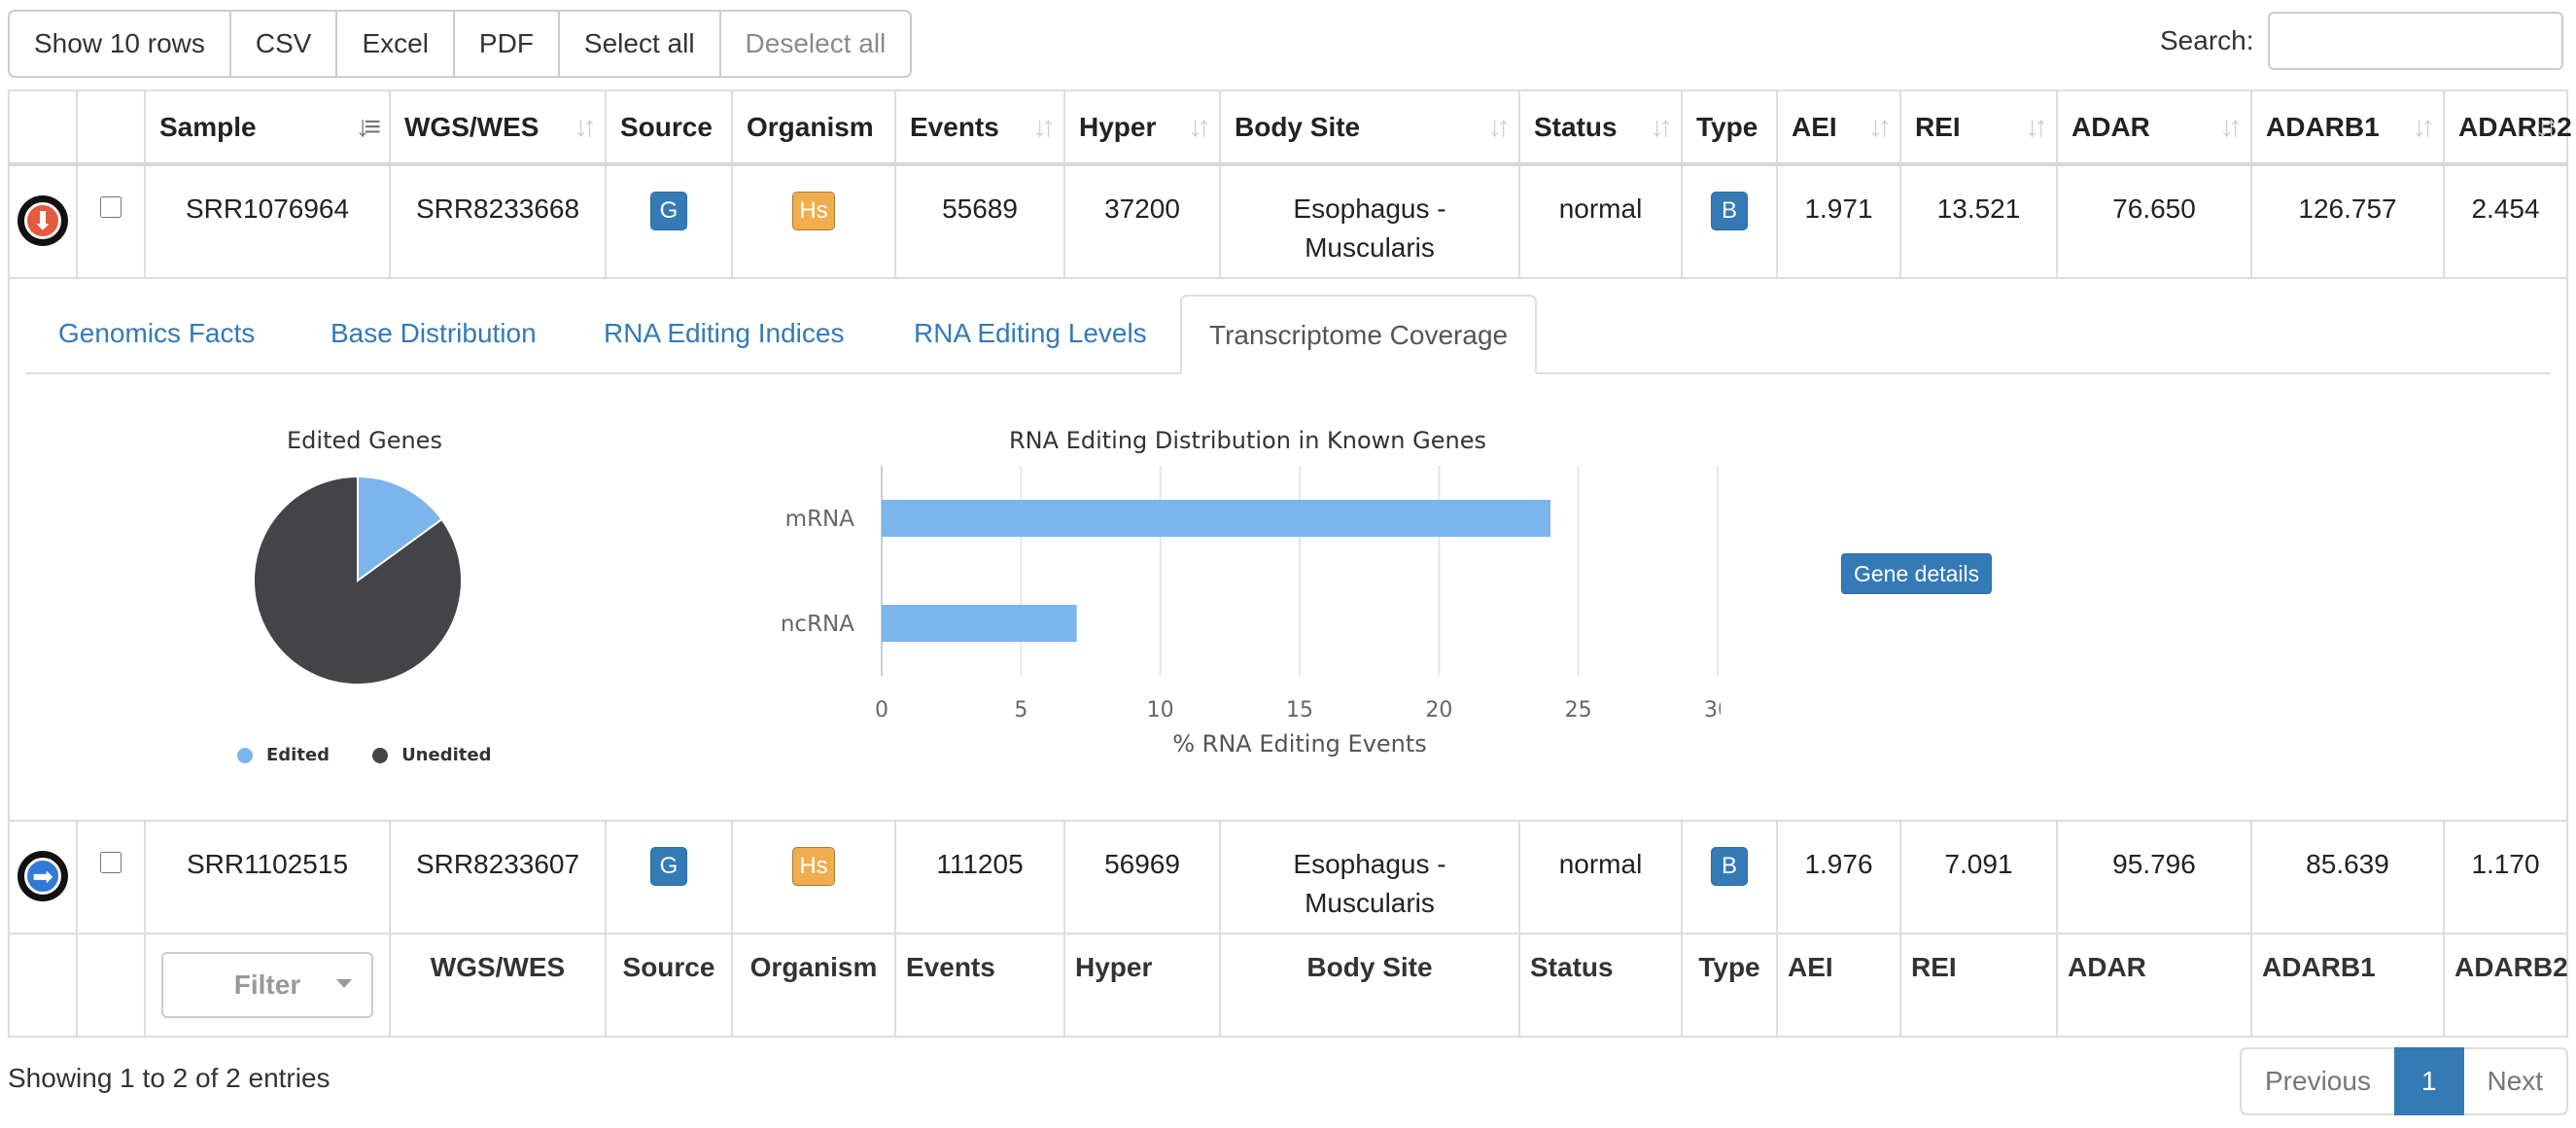  Describe the element at coordinates (505, 44) in the screenshot. I see `pdf-button: PDF` at that location.